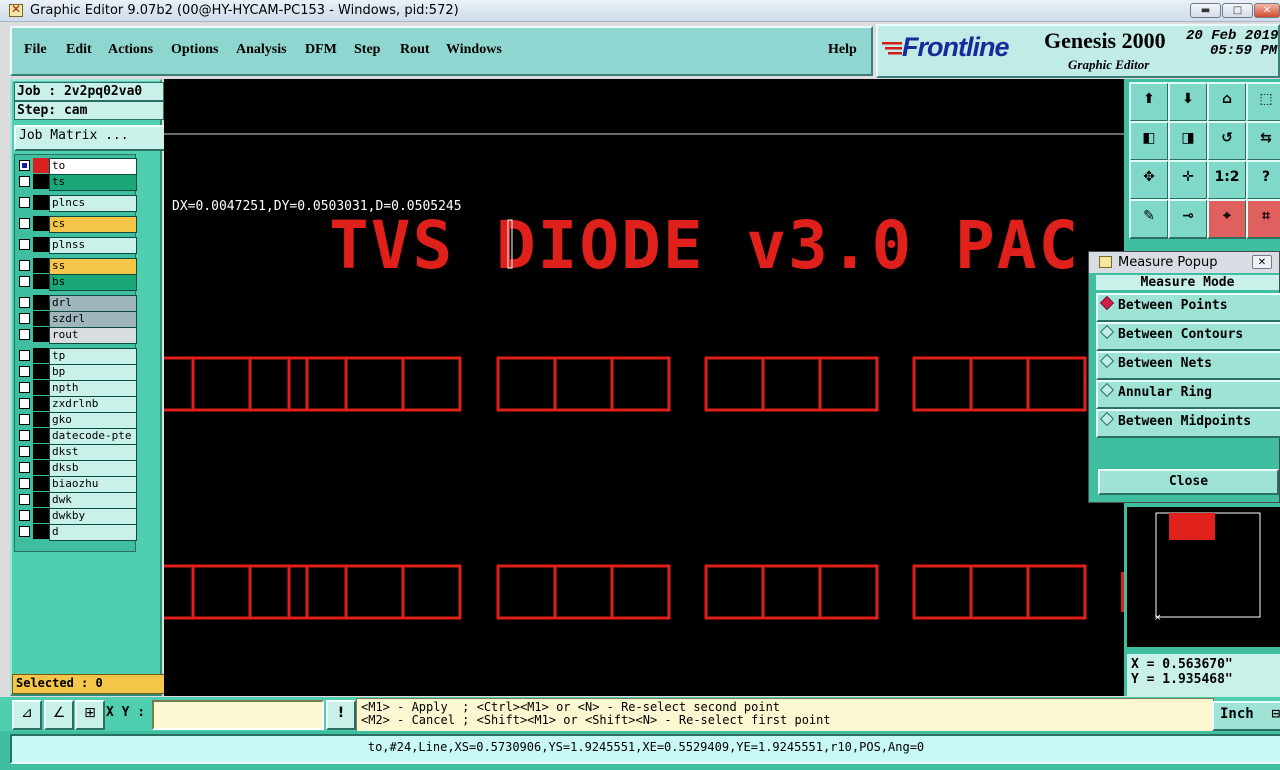 This screenshot has height=770, width=1280. What do you see at coordinates (130, 50) in the screenshot?
I see `menu-actions: Actions` at bounding box center [130, 50].